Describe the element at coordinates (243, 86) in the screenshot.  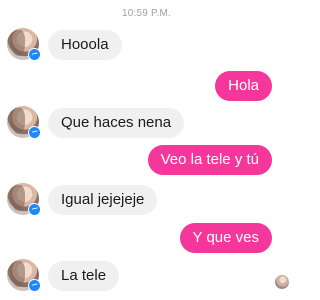
I see `outgoing-message-bubble: Hola` at that location.